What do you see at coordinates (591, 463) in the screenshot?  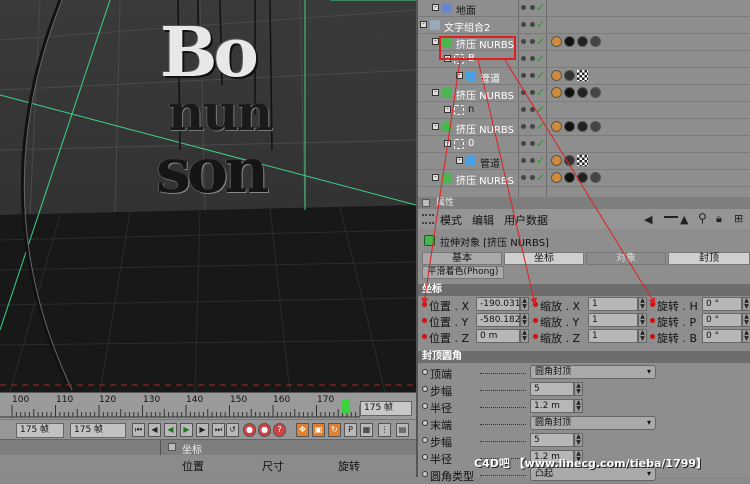 I see `watermark-text: C4D吧 【www.linecg.com/tieba/1799】` at bounding box center [591, 463].